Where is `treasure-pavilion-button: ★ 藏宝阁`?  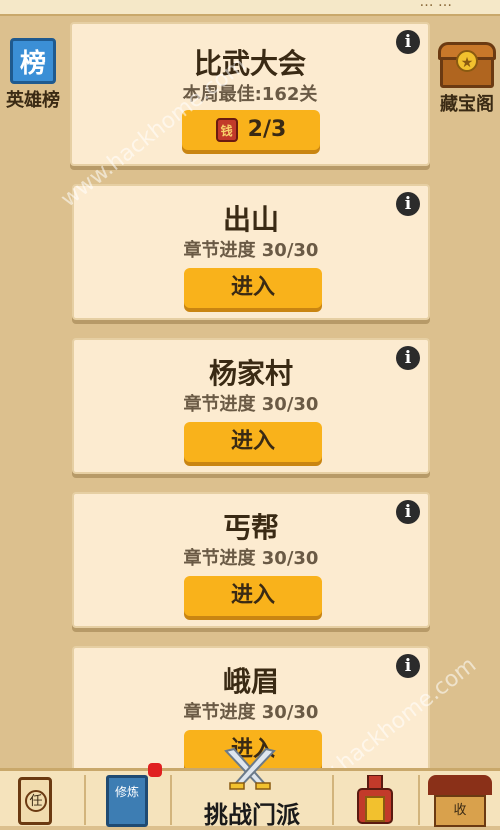 treasure-pavilion-button: ★ 藏宝阁 is located at coordinates (467, 79).